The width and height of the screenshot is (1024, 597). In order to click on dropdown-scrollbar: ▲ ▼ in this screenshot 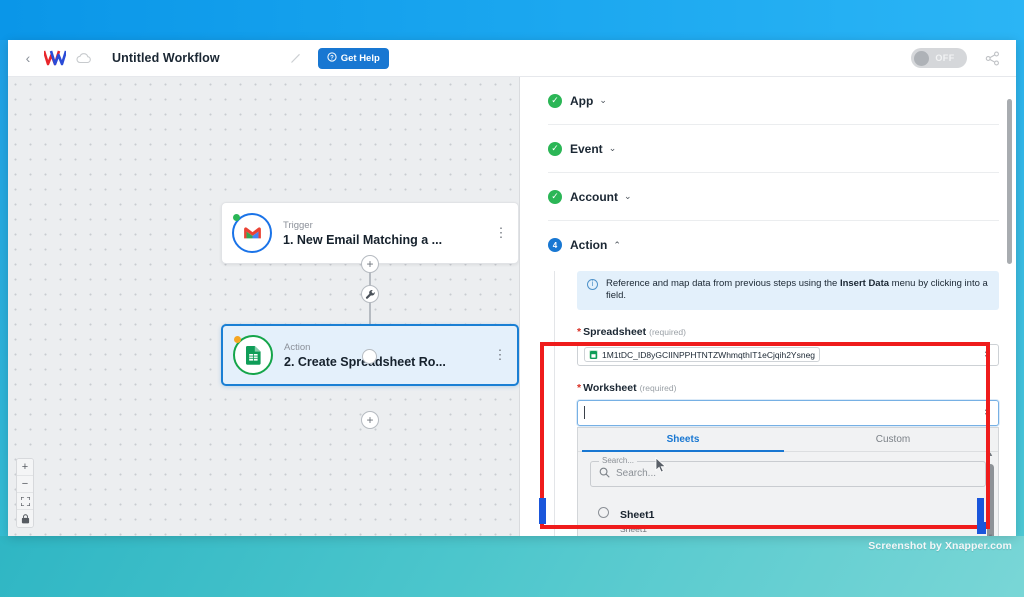, I will do `click(990, 494)`.